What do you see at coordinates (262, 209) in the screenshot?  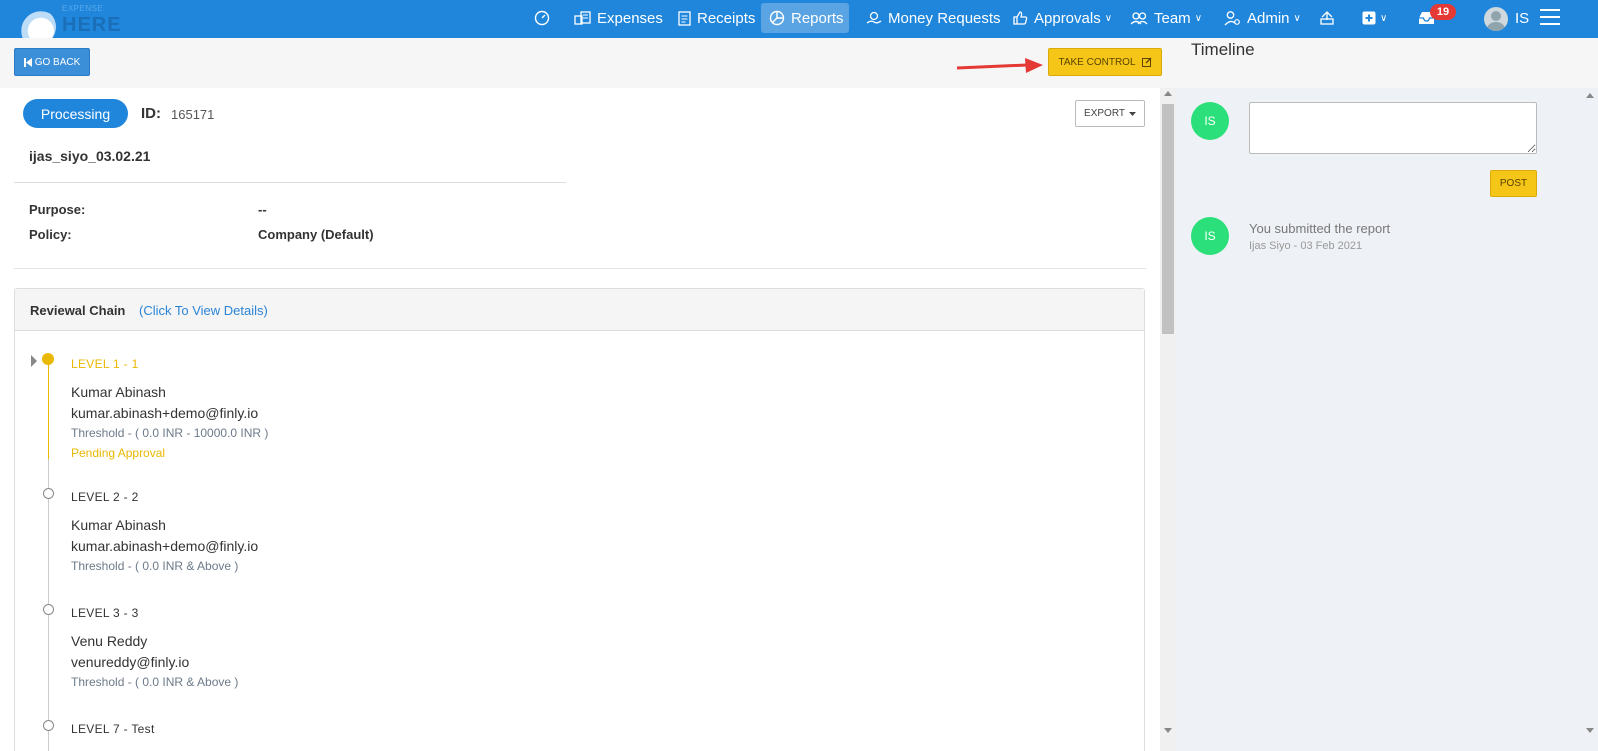 I see `purpose-value: --` at bounding box center [262, 209].